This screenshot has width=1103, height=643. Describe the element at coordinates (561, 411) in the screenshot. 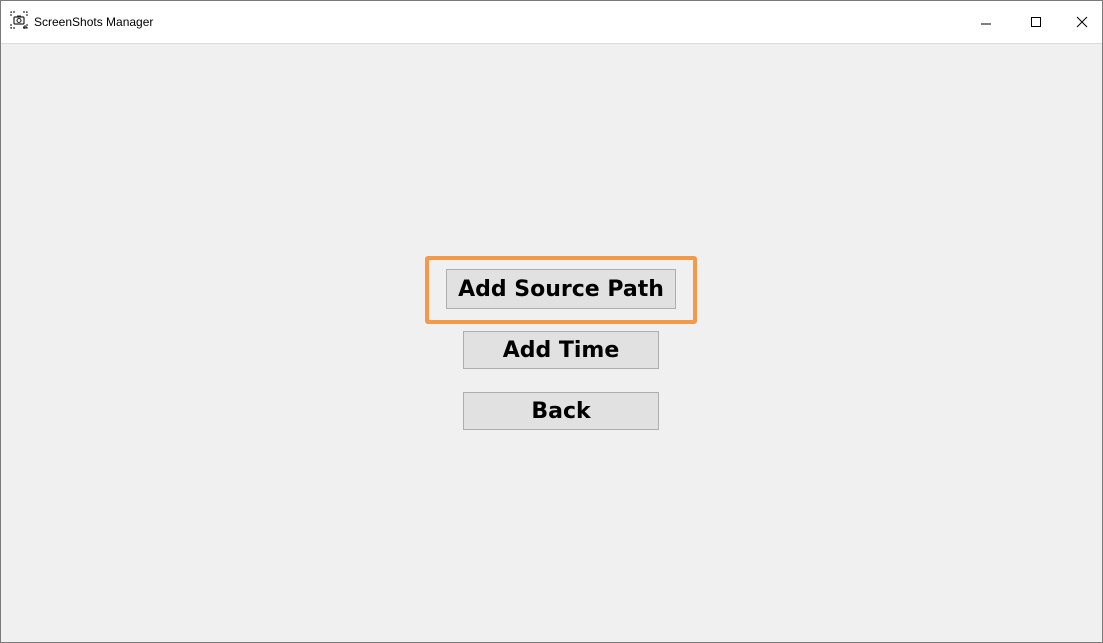

I see `back-button: Back` at that location.